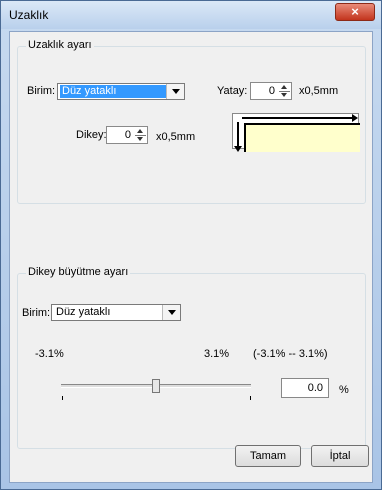 Image resolution: width=382 pixels, height=490 pixels. Describe the element at coordinates (156, 386) in the screenshot. I see `slider-thumb` at that location.